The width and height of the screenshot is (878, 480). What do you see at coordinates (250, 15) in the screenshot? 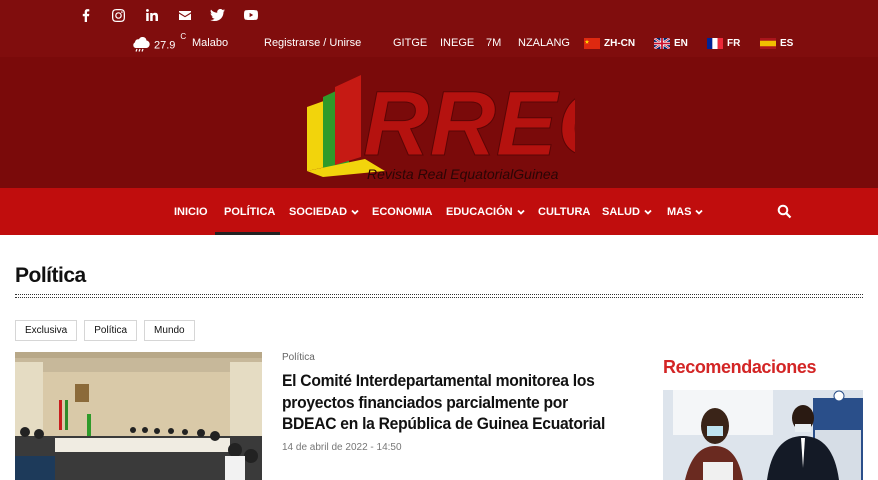
I see `youtube-icon` at bounding box center [250, 15].